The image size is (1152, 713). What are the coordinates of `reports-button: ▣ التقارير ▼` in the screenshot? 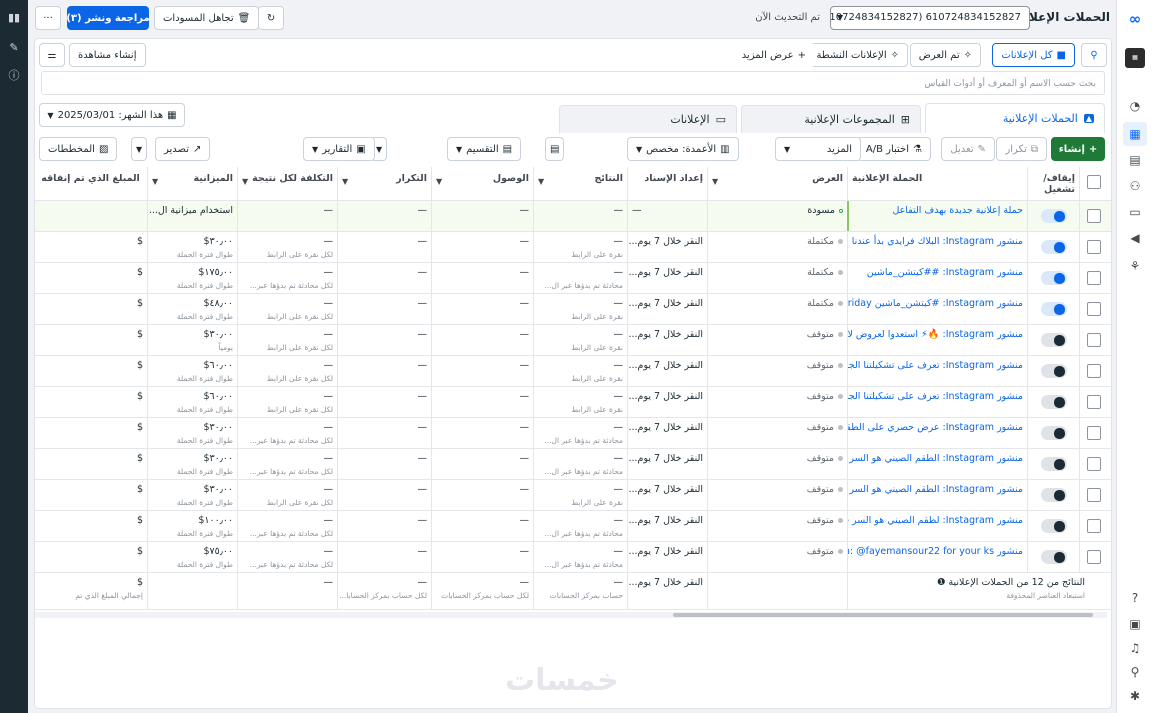 It's located at (339, 149).